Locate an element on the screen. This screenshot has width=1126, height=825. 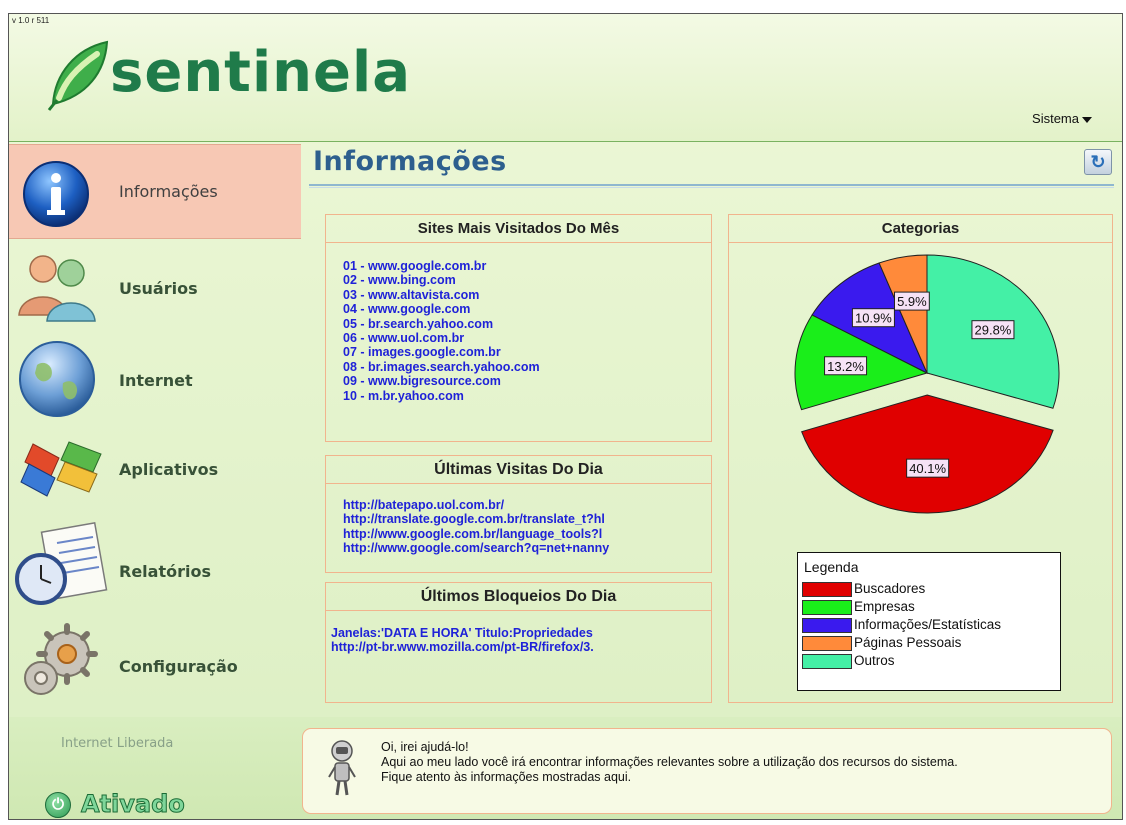
refresh-button: ↻ is located at coordinates (1098, 162).